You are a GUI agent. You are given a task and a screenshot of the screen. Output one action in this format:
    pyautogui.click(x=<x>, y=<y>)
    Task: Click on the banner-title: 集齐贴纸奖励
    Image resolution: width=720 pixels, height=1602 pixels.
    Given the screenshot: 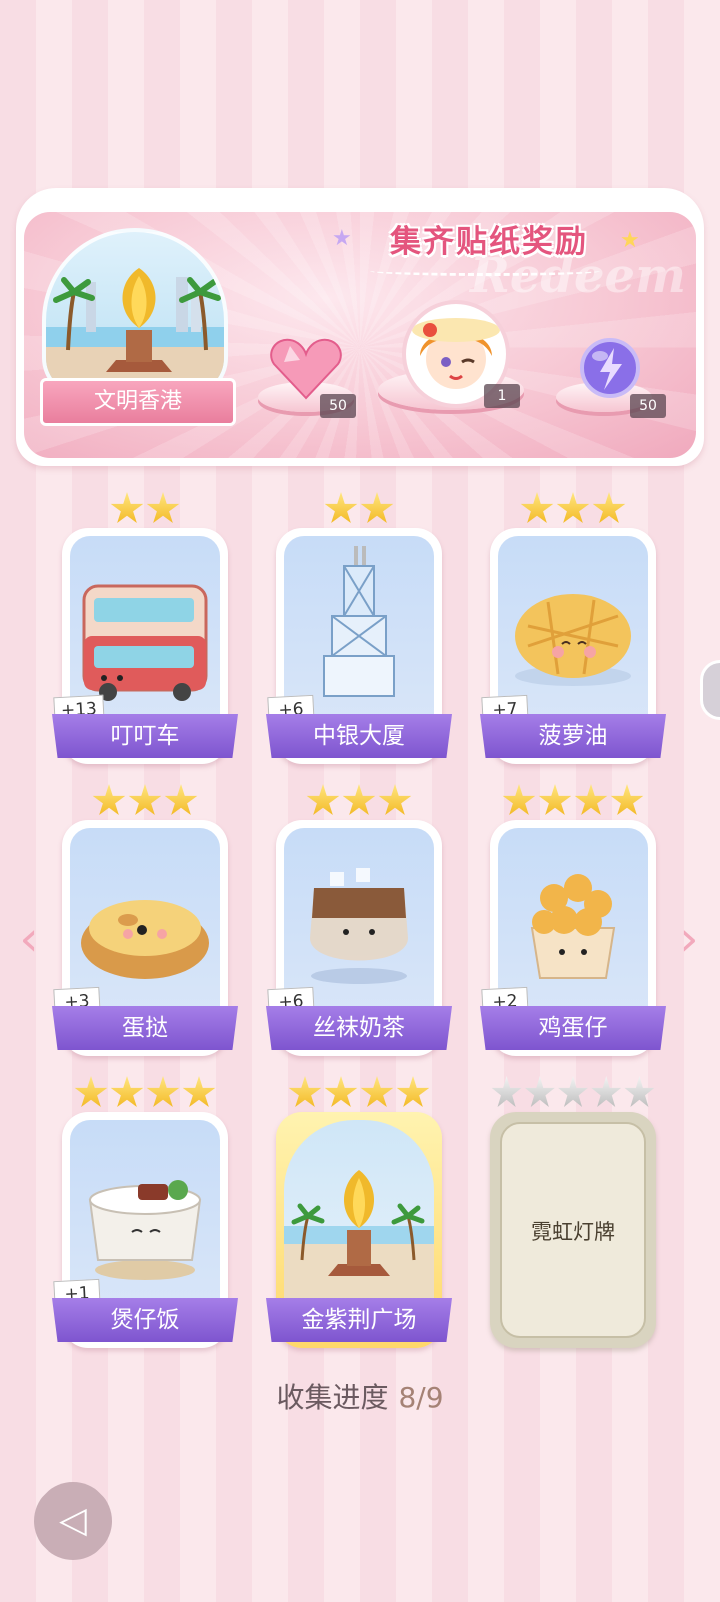 What is the action you would take?
    pyautogui.click(x=489, y=242)
    